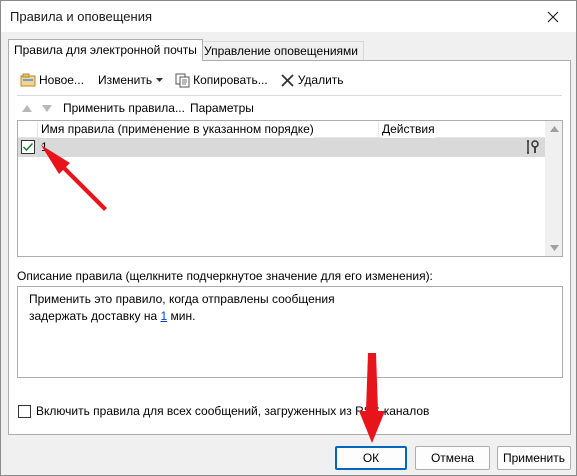 This screenshot has width=577, height=476. What do you see at coordinates (452, 458) in the screenshot?
I see `cancel-button: Отмена` at bounding box center [452, 458].